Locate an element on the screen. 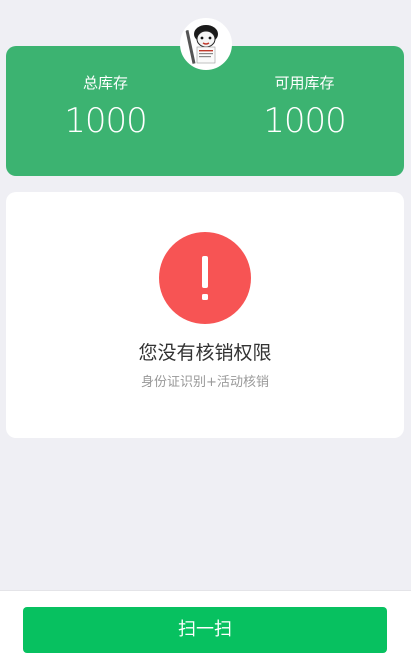 The image size is (411, 666). available-stock-label: 可用库存 is located at coordinates (304, 83).